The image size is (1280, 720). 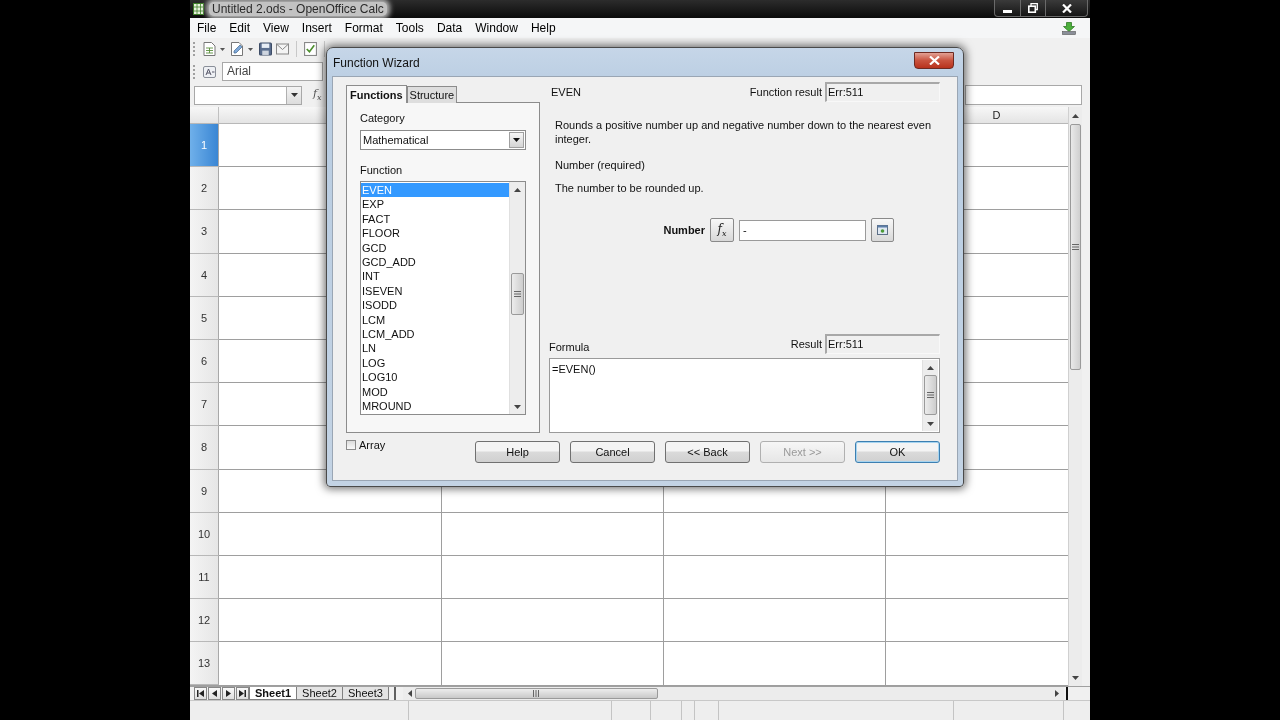 I want to click on menu-item: File, so click(x=207, y=28).